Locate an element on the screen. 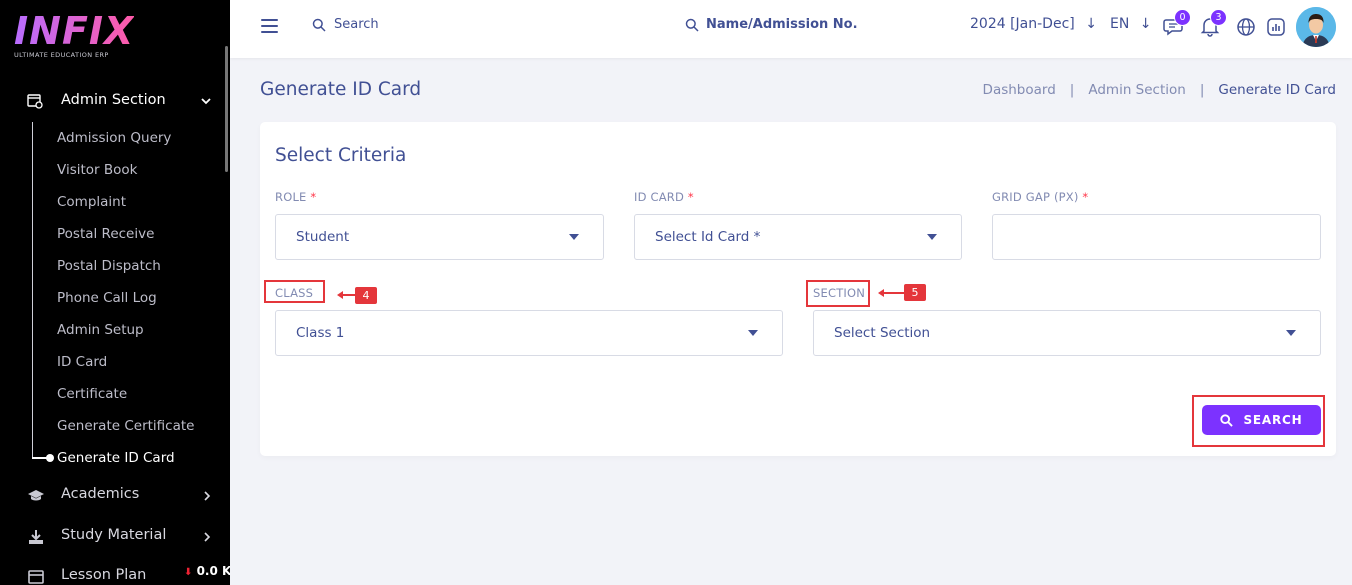  role-label: ROLE * is located at coordinates (295, 197).